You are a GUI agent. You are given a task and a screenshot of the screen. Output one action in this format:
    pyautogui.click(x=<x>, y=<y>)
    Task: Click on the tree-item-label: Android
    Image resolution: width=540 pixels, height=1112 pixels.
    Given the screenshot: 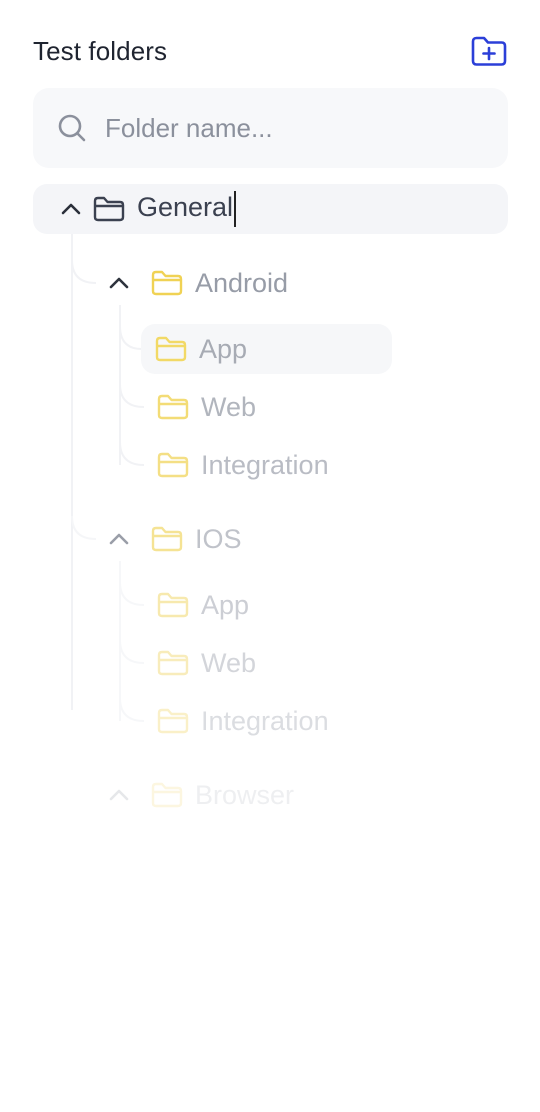 What is the action you would take?
    pyautogui.click(x=242, y=282)
    